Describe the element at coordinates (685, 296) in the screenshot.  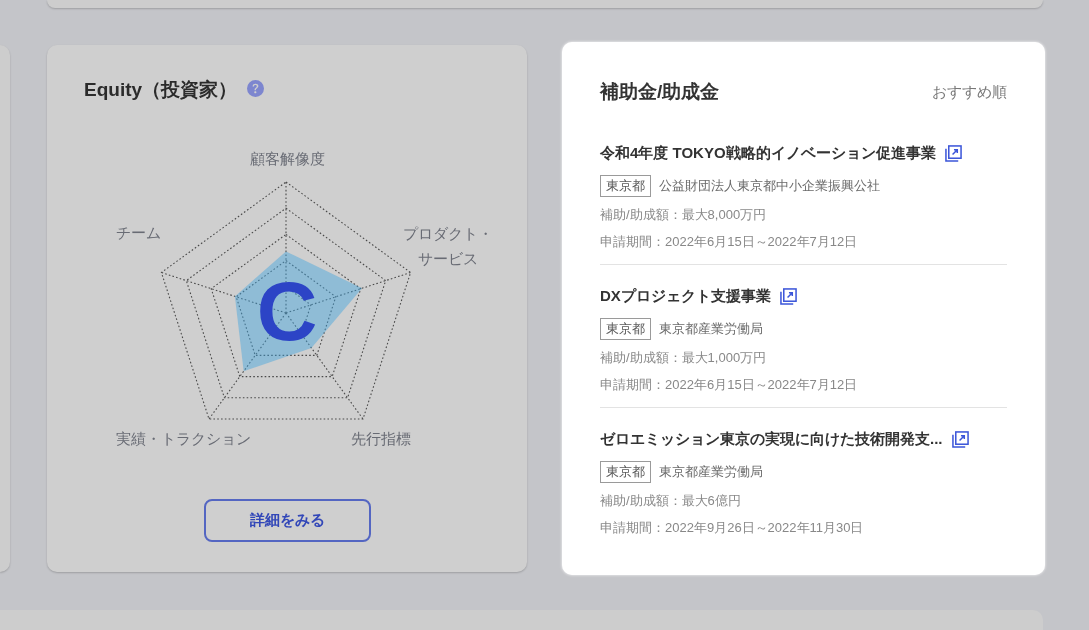
I see `grant-title: DXプロジェクト支援事業` at that location.